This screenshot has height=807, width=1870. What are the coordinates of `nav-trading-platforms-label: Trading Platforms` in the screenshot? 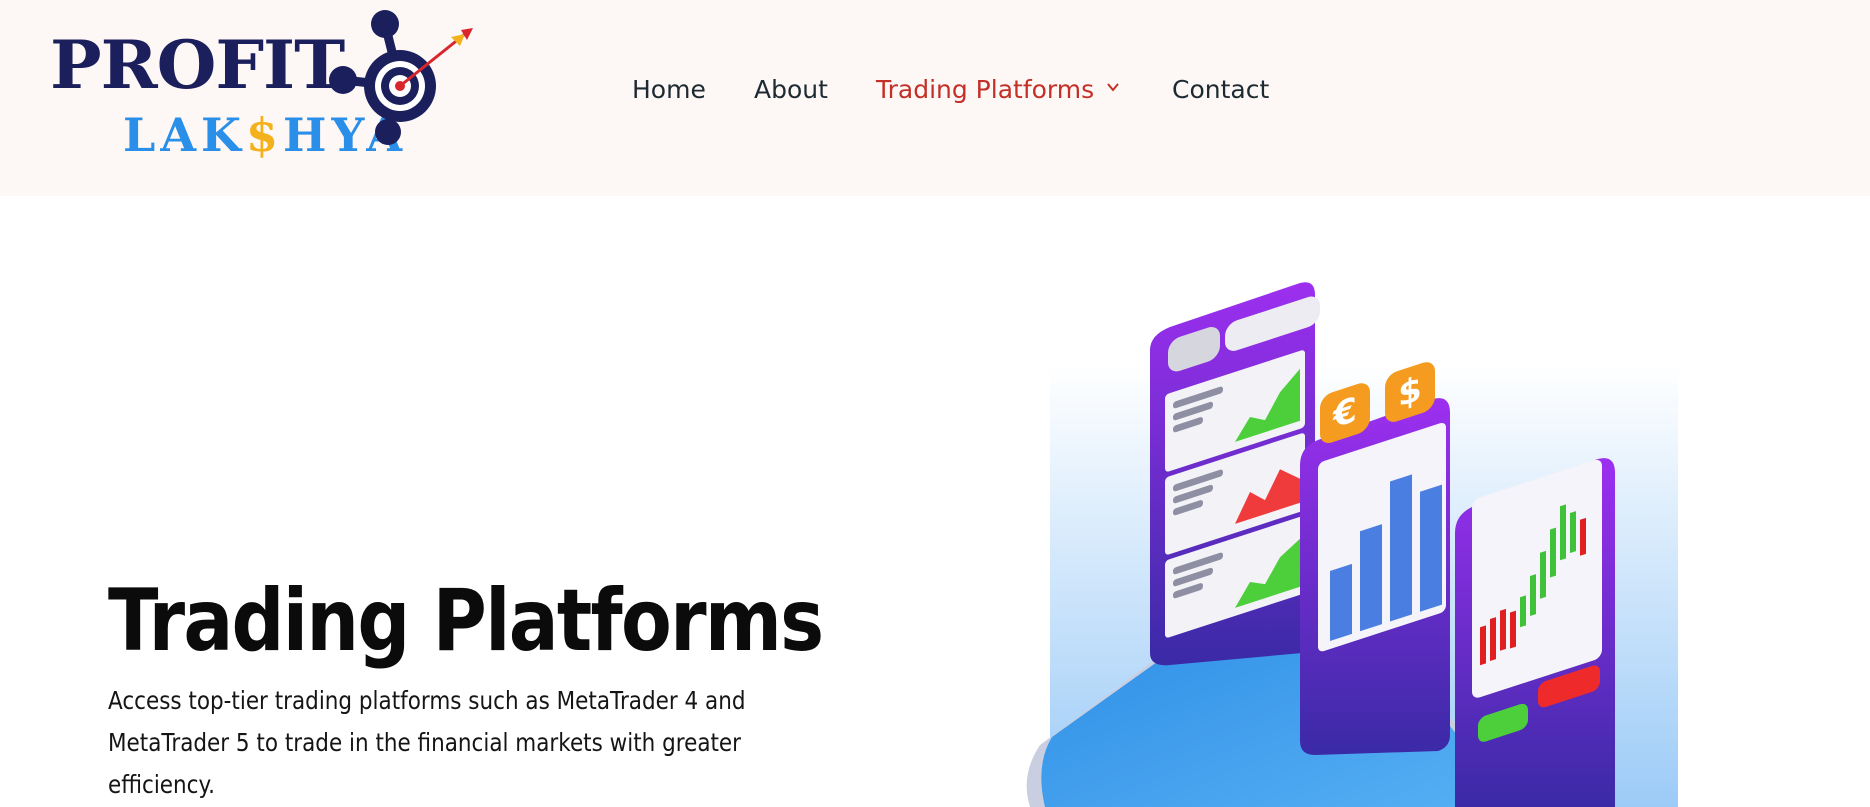 It's located at (985, 89).